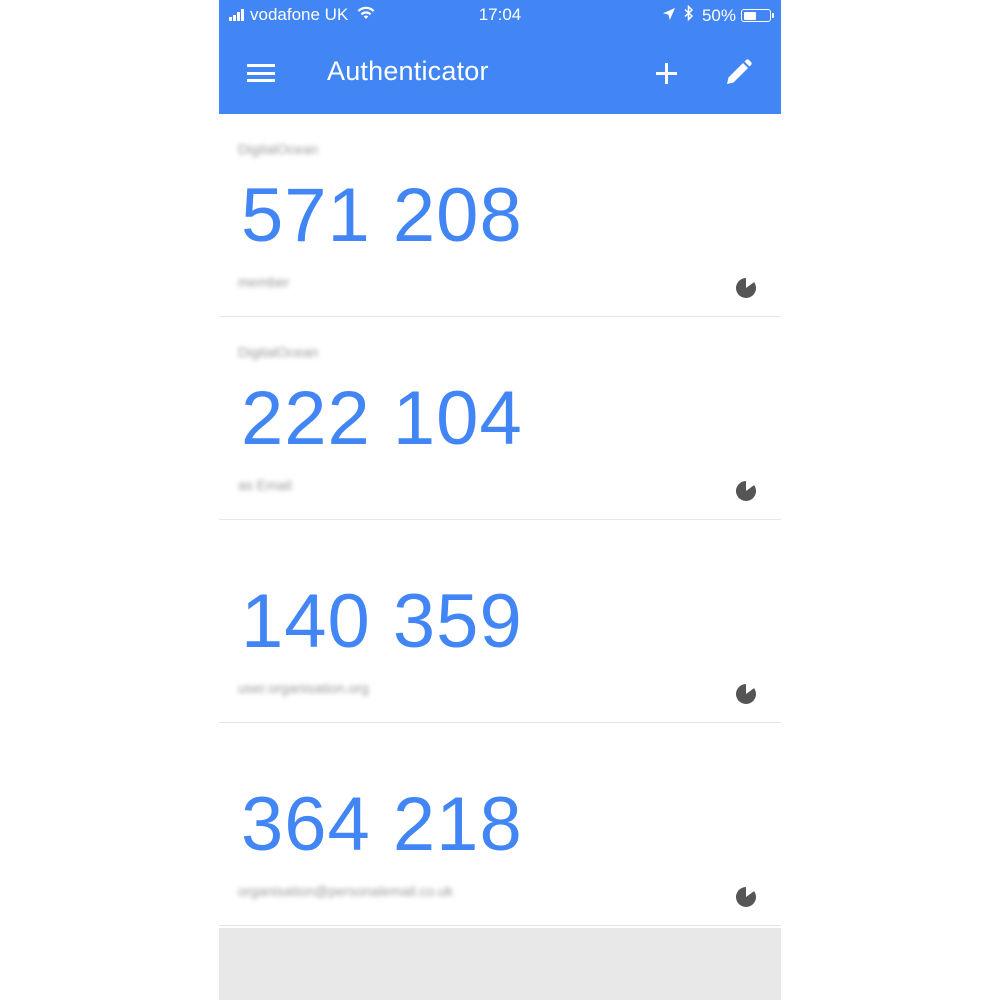 The image size is (1000, 1000). Describe the element at coordinates (738, 73) in the screenshot. I see `pencil-icon` at that location.